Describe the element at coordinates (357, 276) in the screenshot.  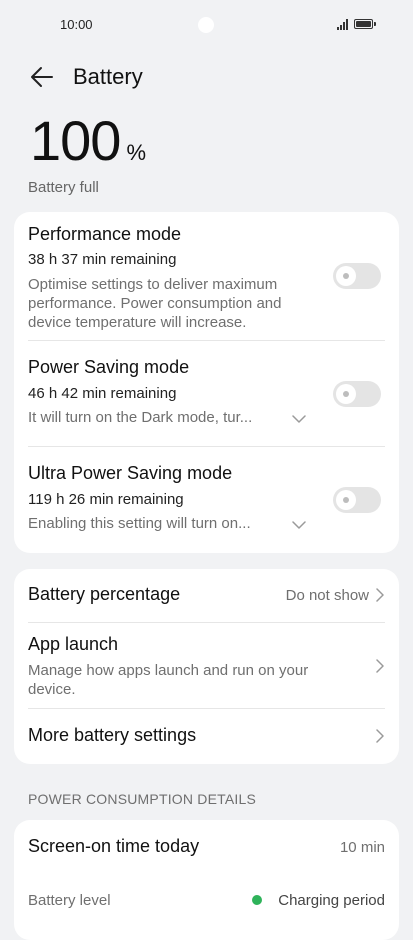
I see `performance-mode-toggle` at that location.